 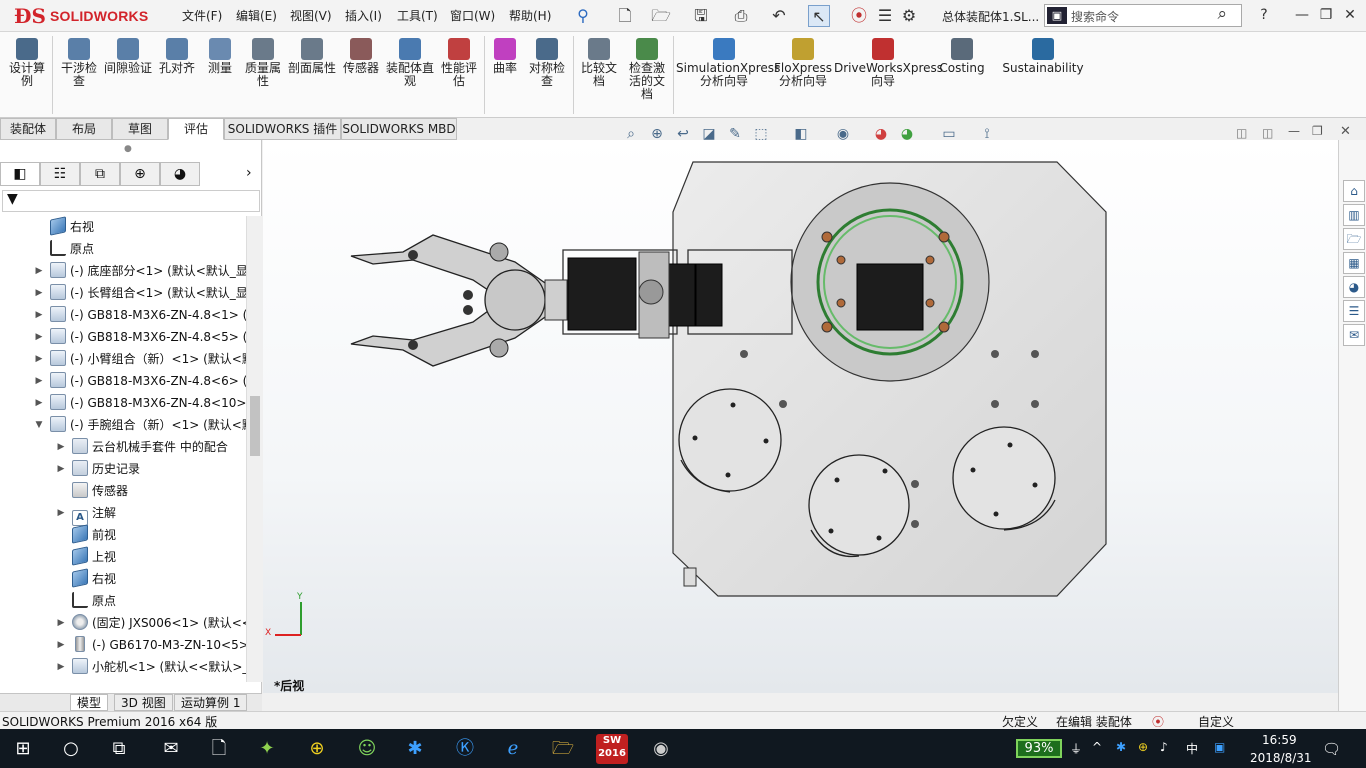 I want to click on tab-assembly: 装配体, so click(x=28, y=129).